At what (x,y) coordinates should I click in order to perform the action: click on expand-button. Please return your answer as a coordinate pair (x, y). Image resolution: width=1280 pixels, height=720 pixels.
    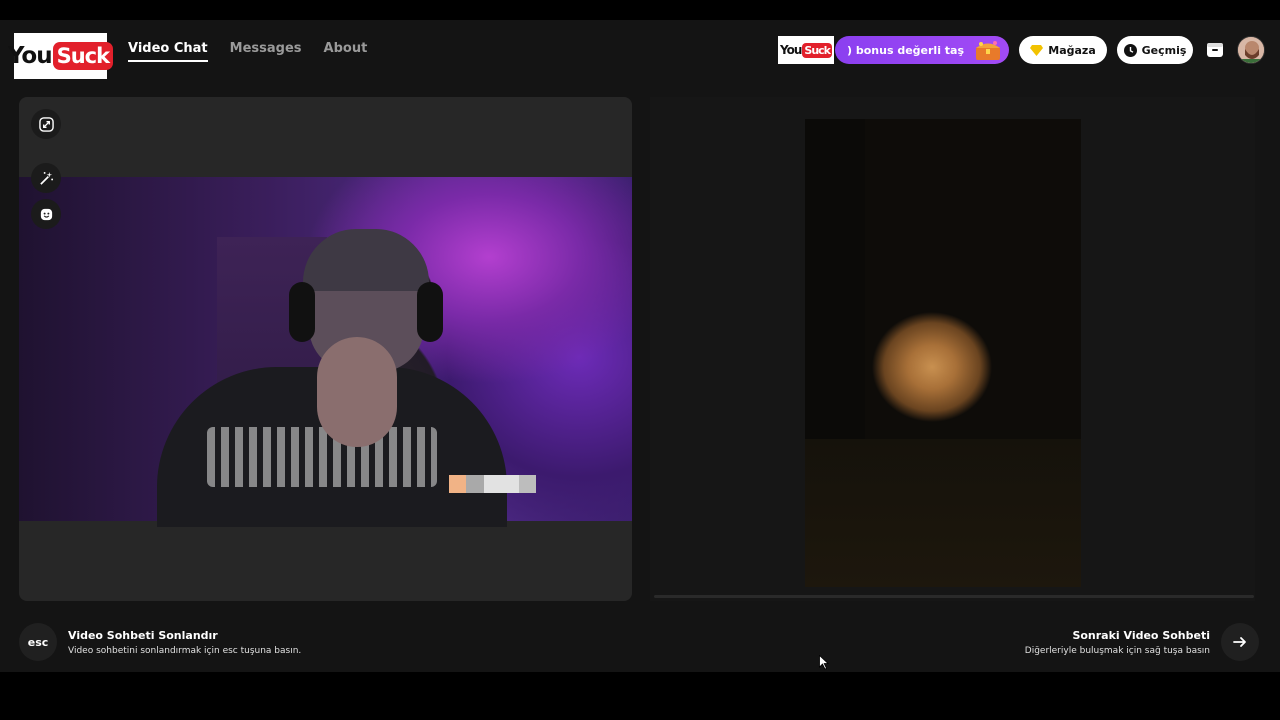
    Looking at the image, I should click on (46, 124).